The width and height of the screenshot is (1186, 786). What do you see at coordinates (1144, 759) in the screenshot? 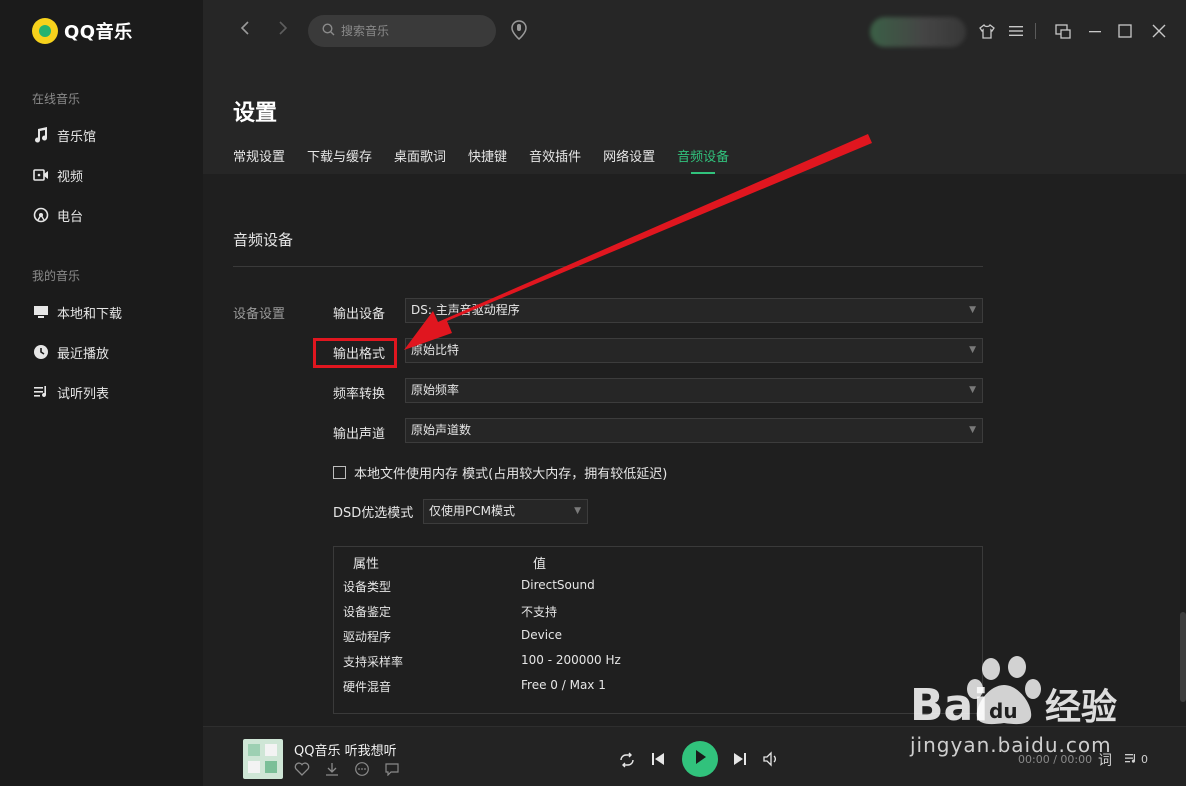
I see `queue-count: 0` at bounding box center [1144, 759].